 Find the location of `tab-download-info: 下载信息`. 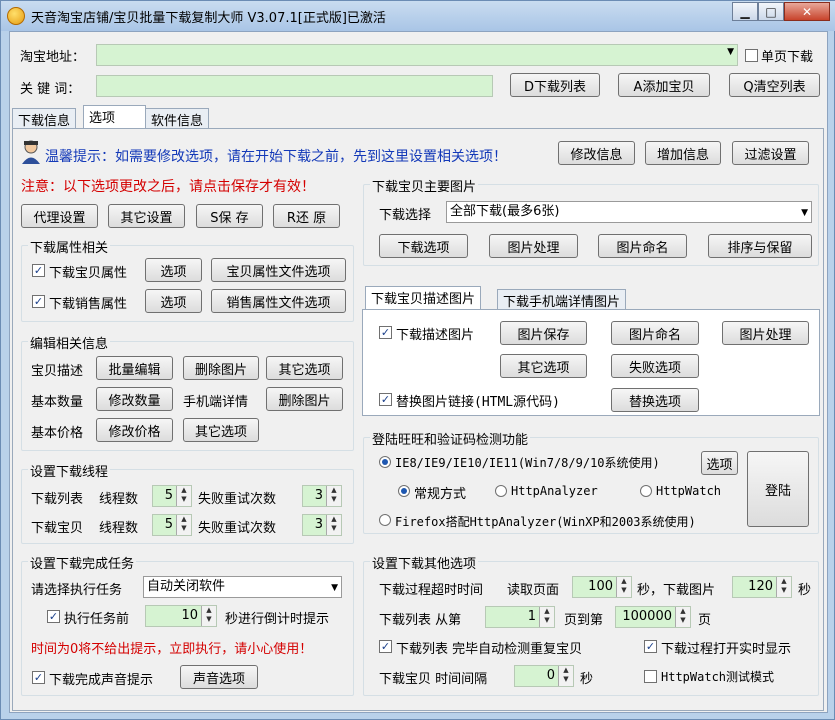

tab-download-info: 下载信息 is located at coordinates (44, 118).